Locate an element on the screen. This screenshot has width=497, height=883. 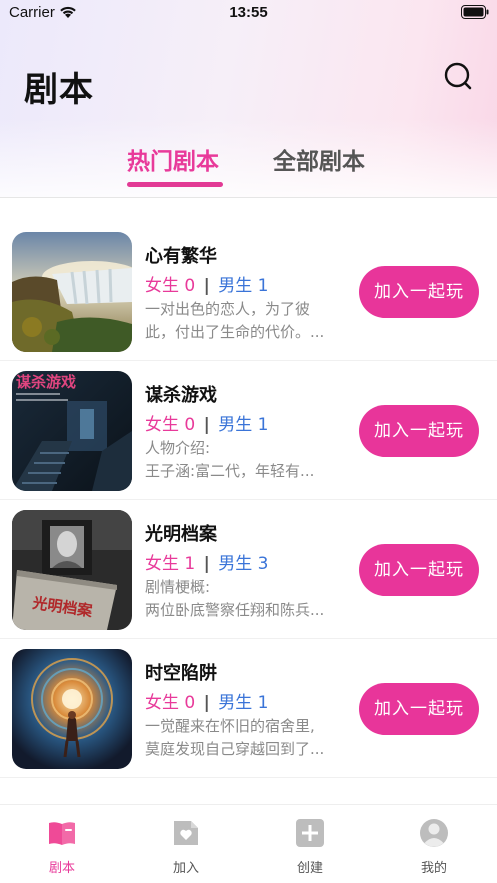
active-tab-indicator is located at coordinates (175, 184).